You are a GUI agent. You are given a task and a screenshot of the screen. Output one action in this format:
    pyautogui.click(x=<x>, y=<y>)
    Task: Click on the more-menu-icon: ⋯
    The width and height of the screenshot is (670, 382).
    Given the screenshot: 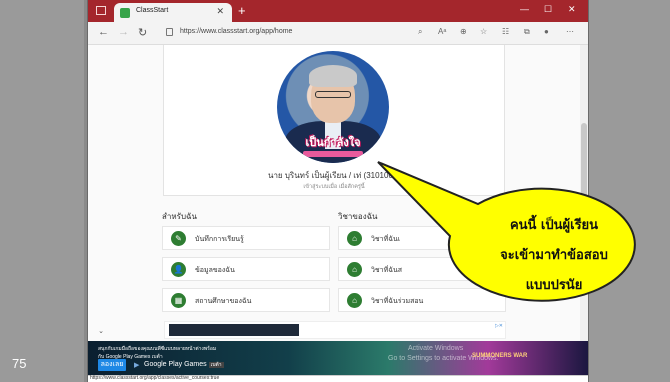 What is the action you would take?
    pyautogui.click(x=570, y=31)
    